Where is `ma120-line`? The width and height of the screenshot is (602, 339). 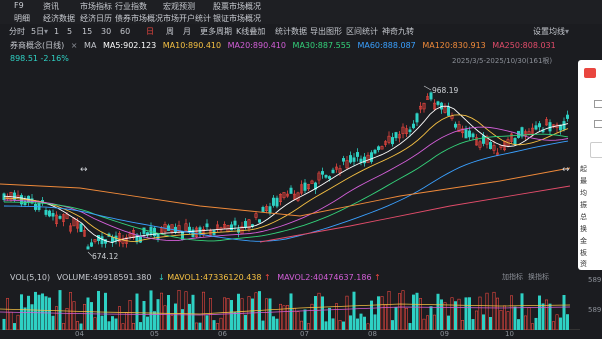
ma120-line is located at coordinates (285, 192).